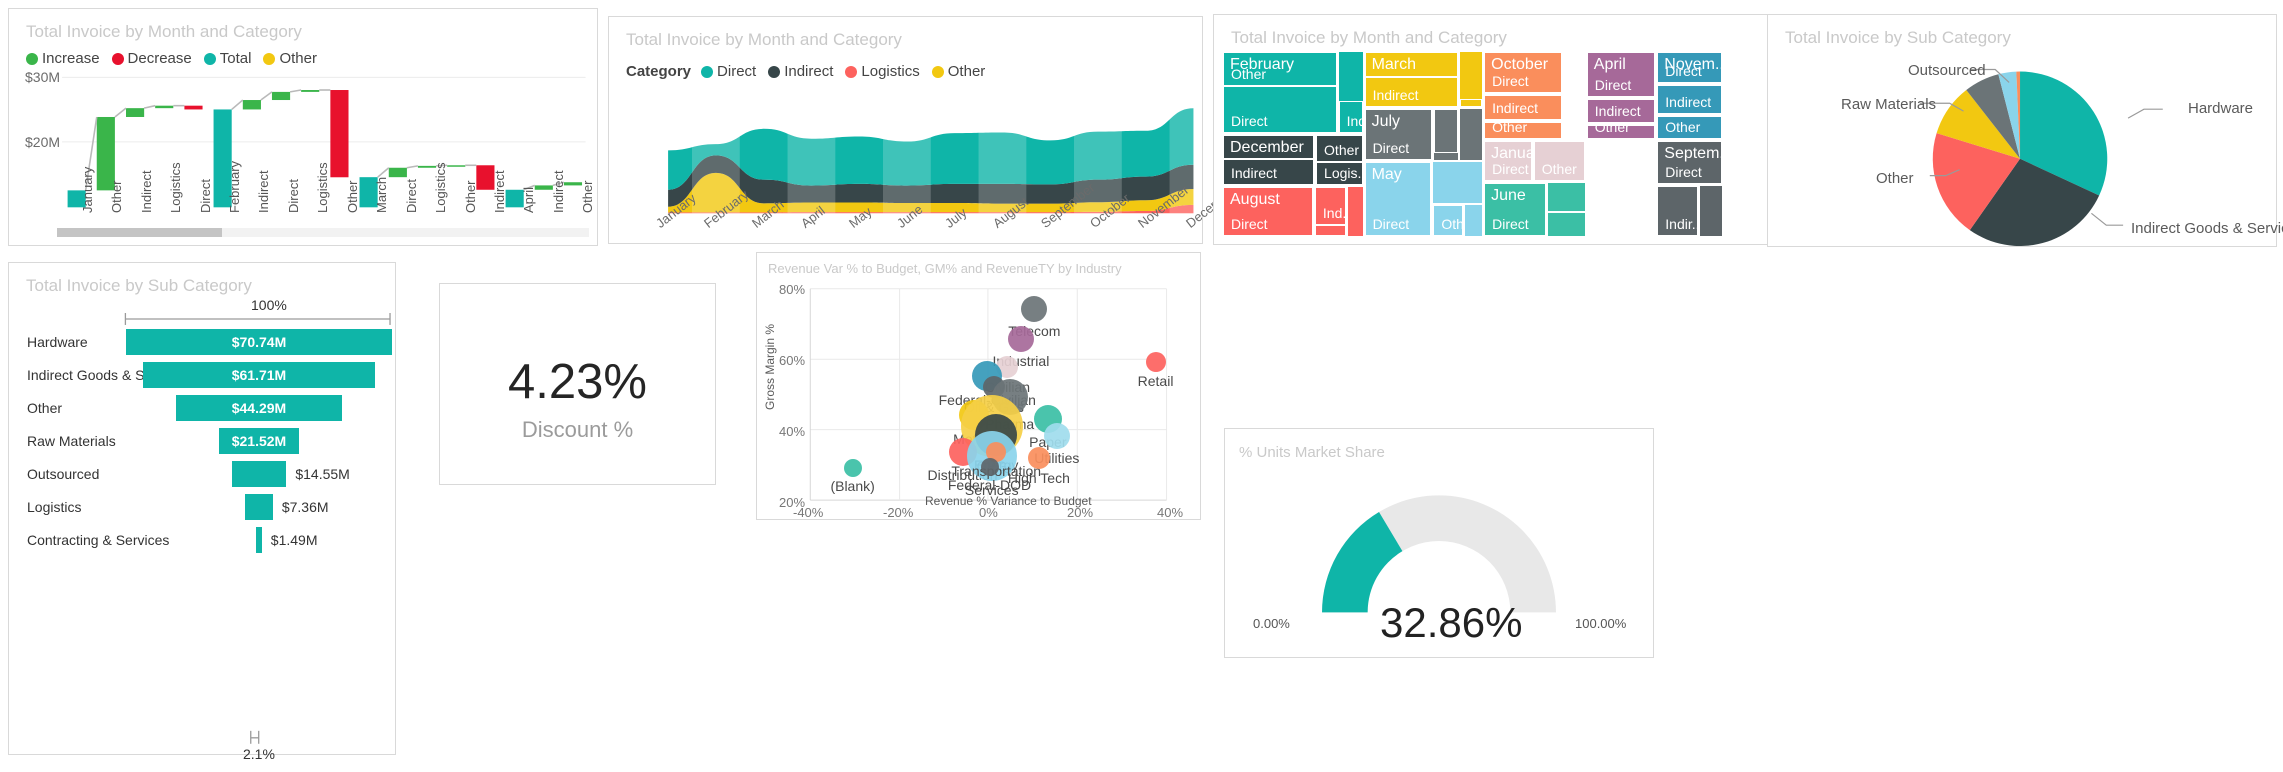 The width and height of the screenshot is (2283, 772). I want to click on panel-kpi-discount: 4.23% Discount %, so click(577, 384).